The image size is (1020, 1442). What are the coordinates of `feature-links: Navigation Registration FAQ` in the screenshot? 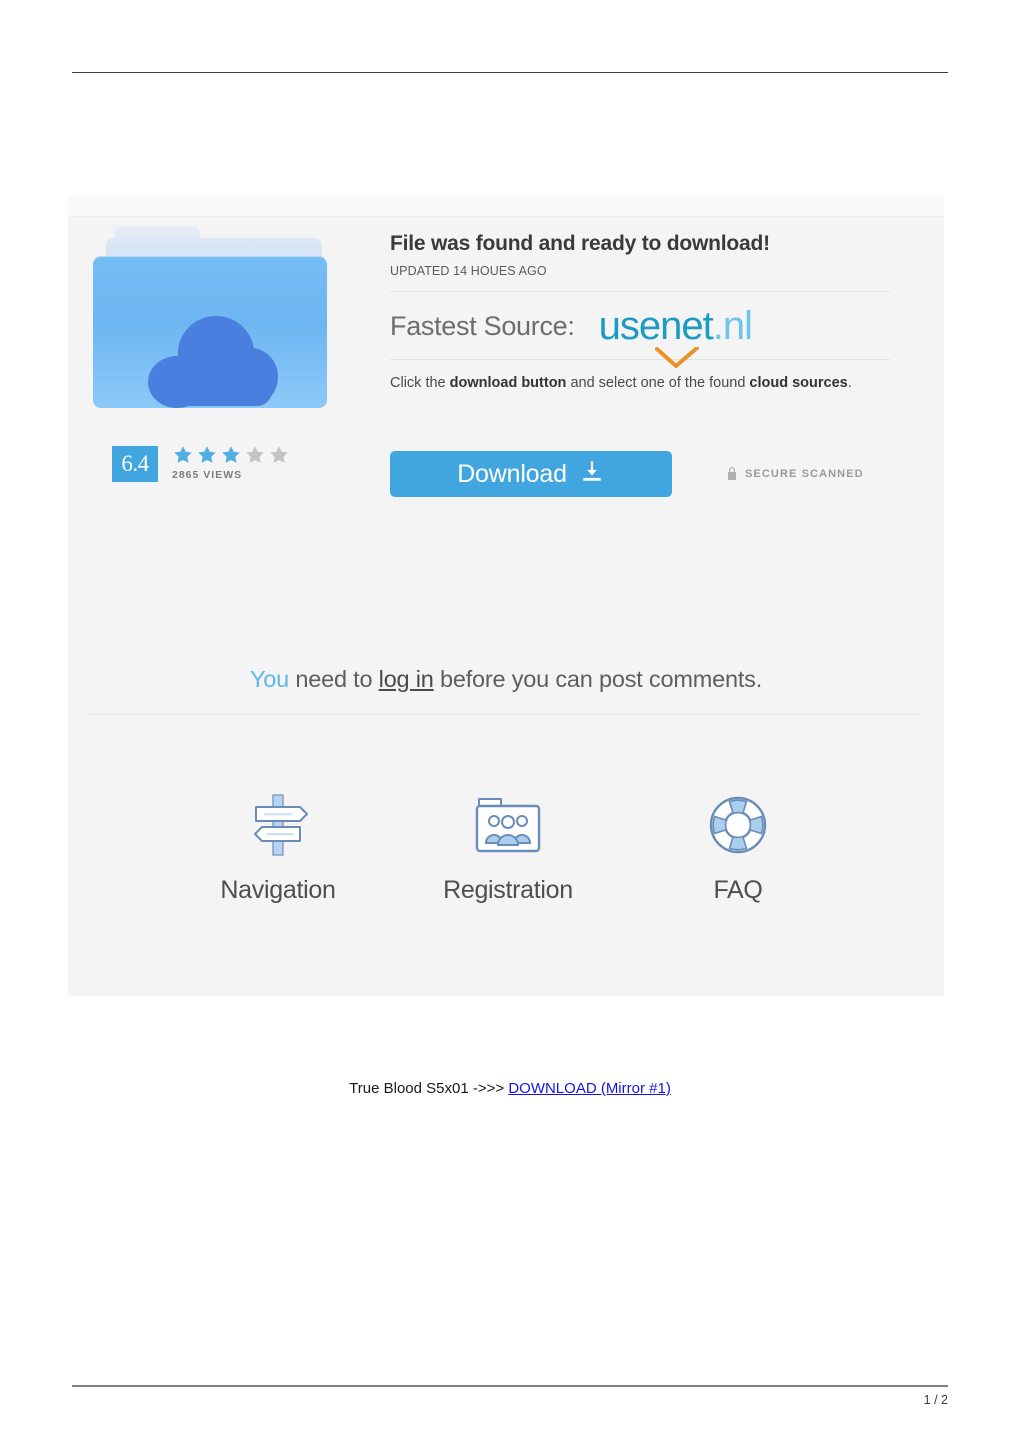 It's located at (508, 845).